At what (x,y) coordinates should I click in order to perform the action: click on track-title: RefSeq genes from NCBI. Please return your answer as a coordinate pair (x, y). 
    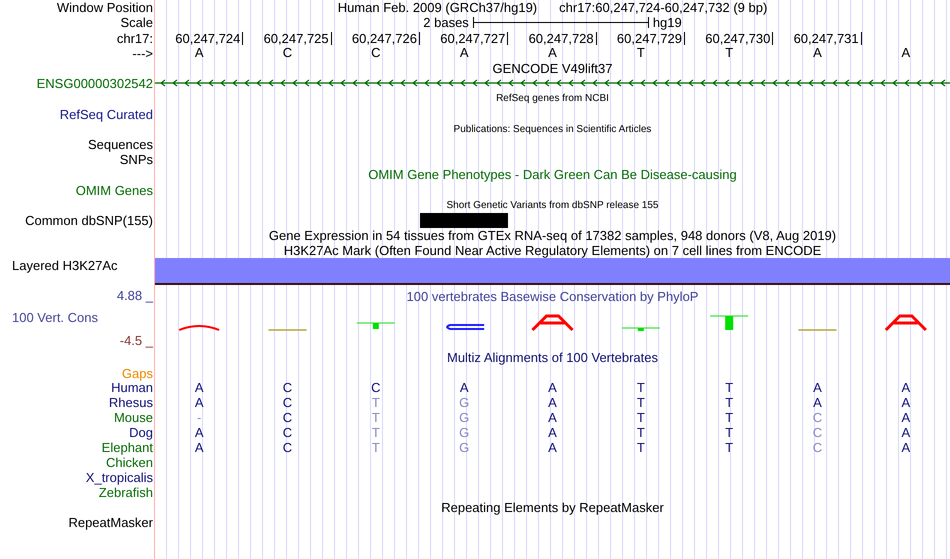
    Looking at the image, I should click on (552, 99).